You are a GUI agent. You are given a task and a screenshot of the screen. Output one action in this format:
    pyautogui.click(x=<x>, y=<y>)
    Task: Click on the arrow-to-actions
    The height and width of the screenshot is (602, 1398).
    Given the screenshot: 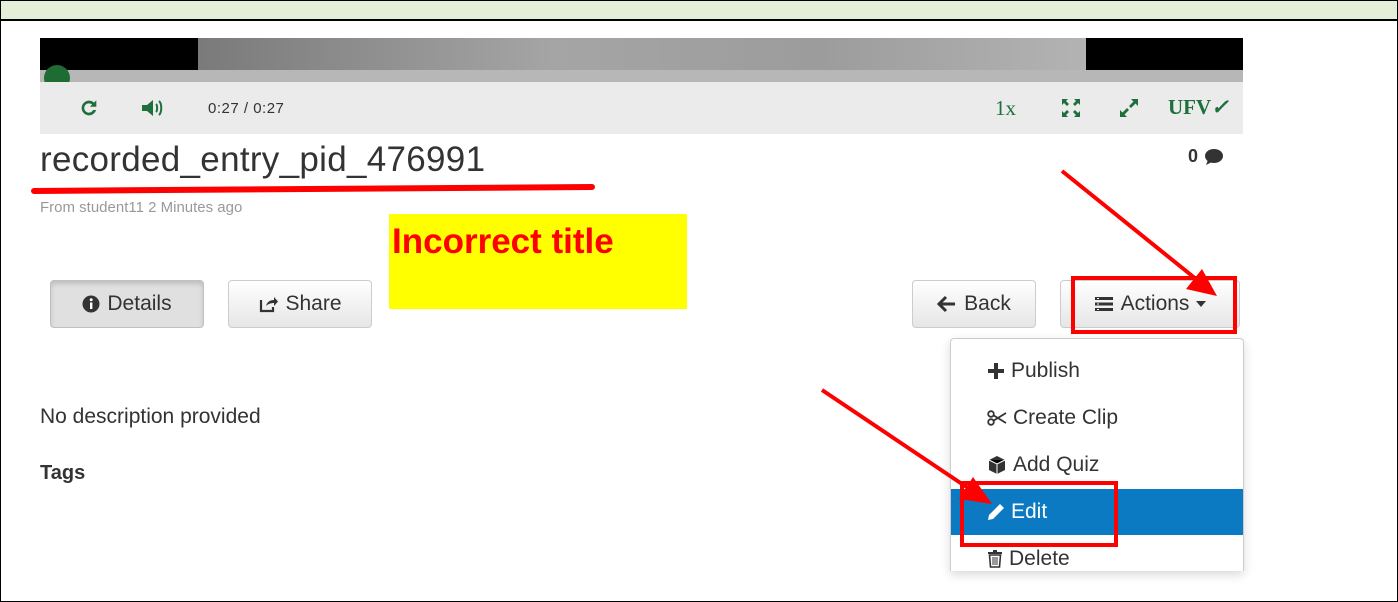 What is the action you would take?
    pyautogui.click(x=1138, y=232)
    